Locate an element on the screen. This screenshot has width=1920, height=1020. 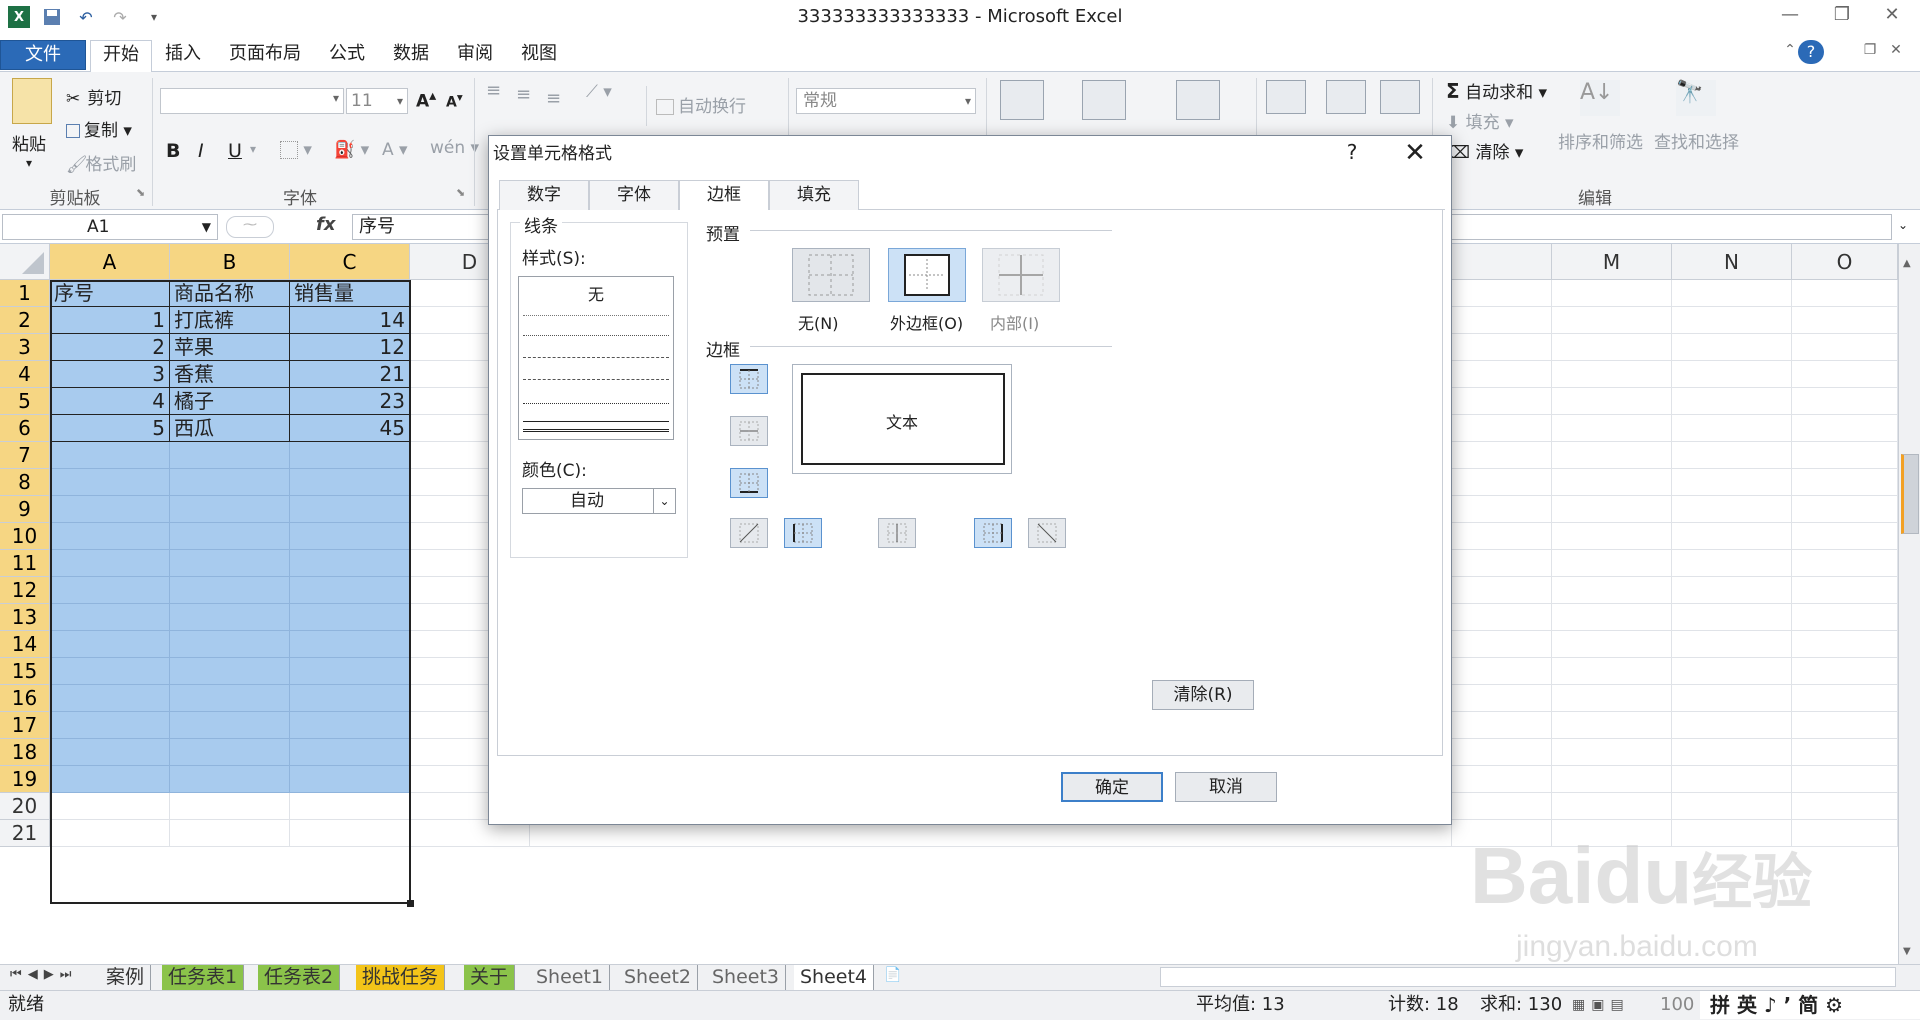
insert-cells-icon is located at coordinates (1286, 97).